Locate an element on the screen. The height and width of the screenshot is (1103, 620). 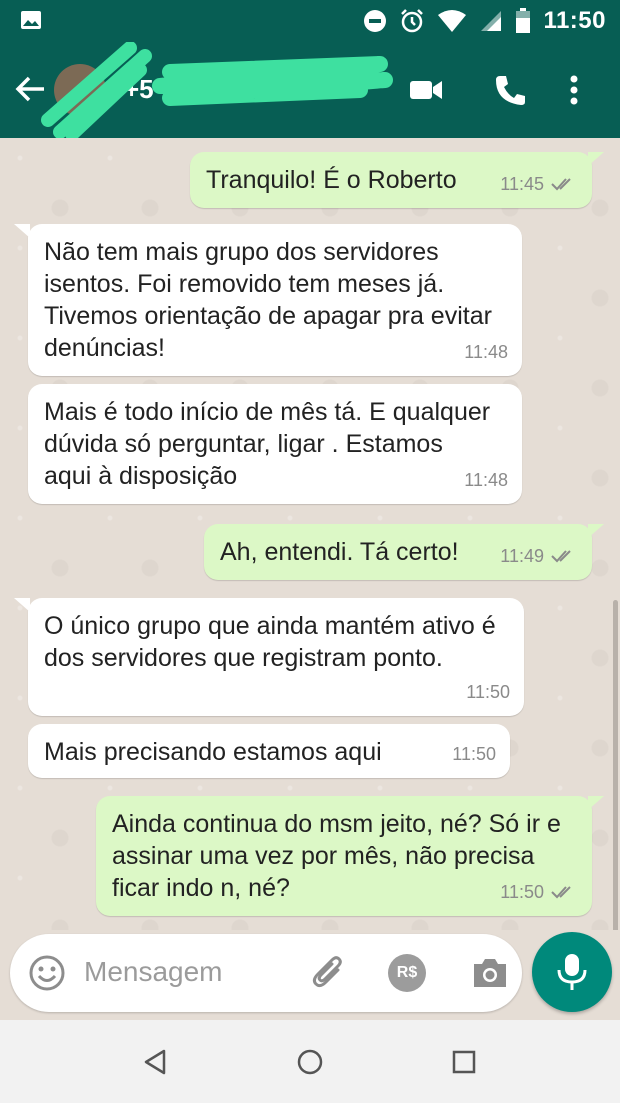
phone-call-icon is located at coordinates (510, 90).